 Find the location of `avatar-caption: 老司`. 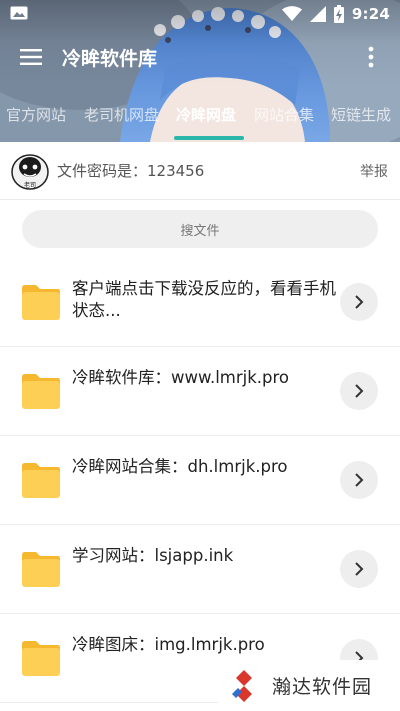

avatar-caption: 老司 is located at coordinates (30, 185).